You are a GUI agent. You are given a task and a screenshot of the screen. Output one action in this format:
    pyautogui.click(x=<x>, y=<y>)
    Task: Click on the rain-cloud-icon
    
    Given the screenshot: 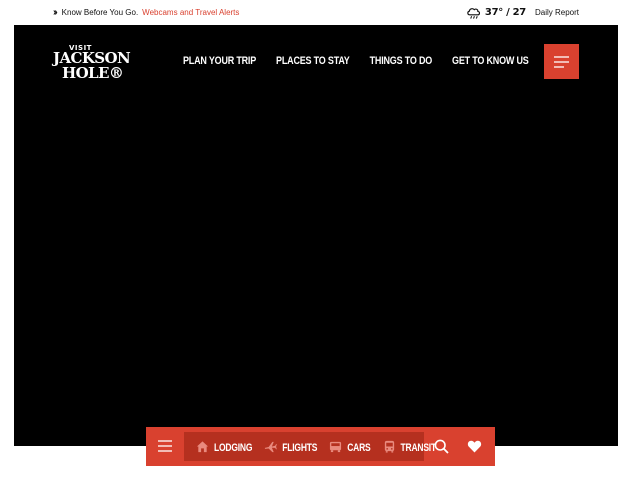 What is the action you would take?
    pyautogui.click(x=473, y=13)
    